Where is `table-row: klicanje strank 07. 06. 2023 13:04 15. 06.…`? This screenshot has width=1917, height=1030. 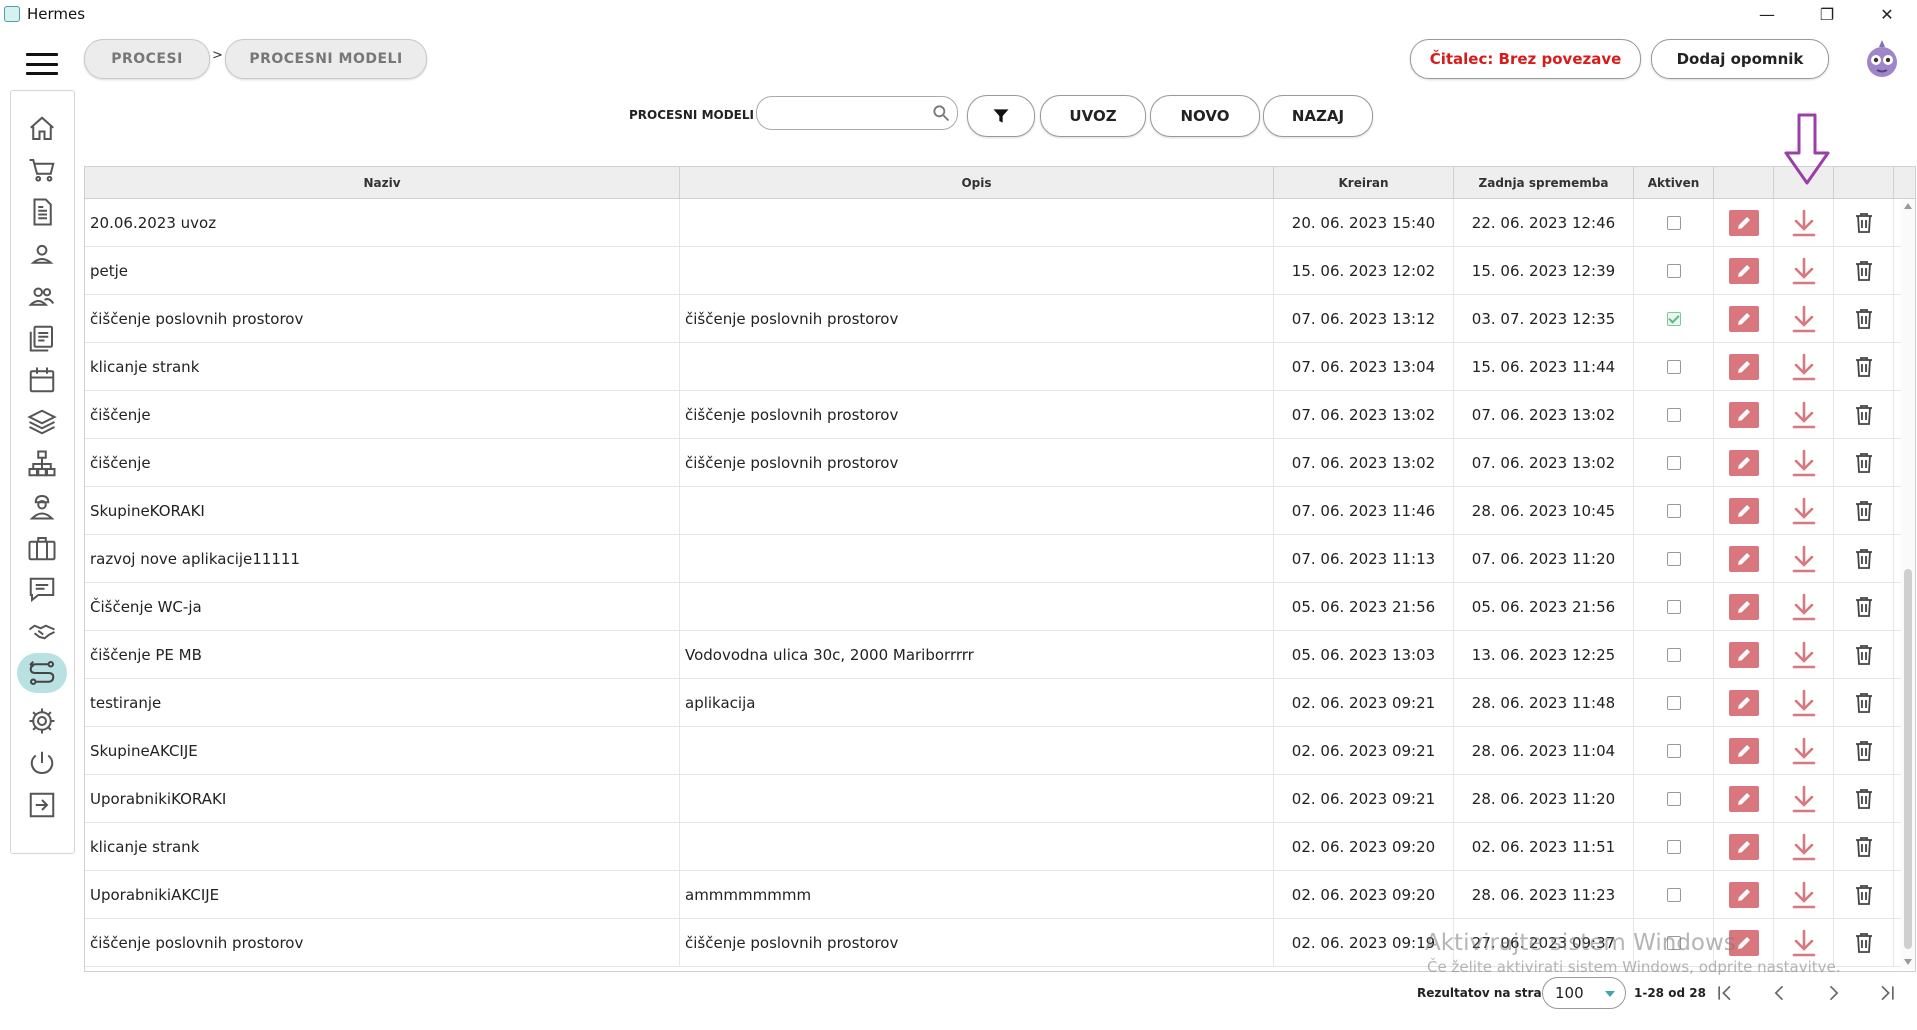
table-row: klicanje strank 07. 06. 2023 13:04 15. 06.… is located at coordinates (1000, 367).